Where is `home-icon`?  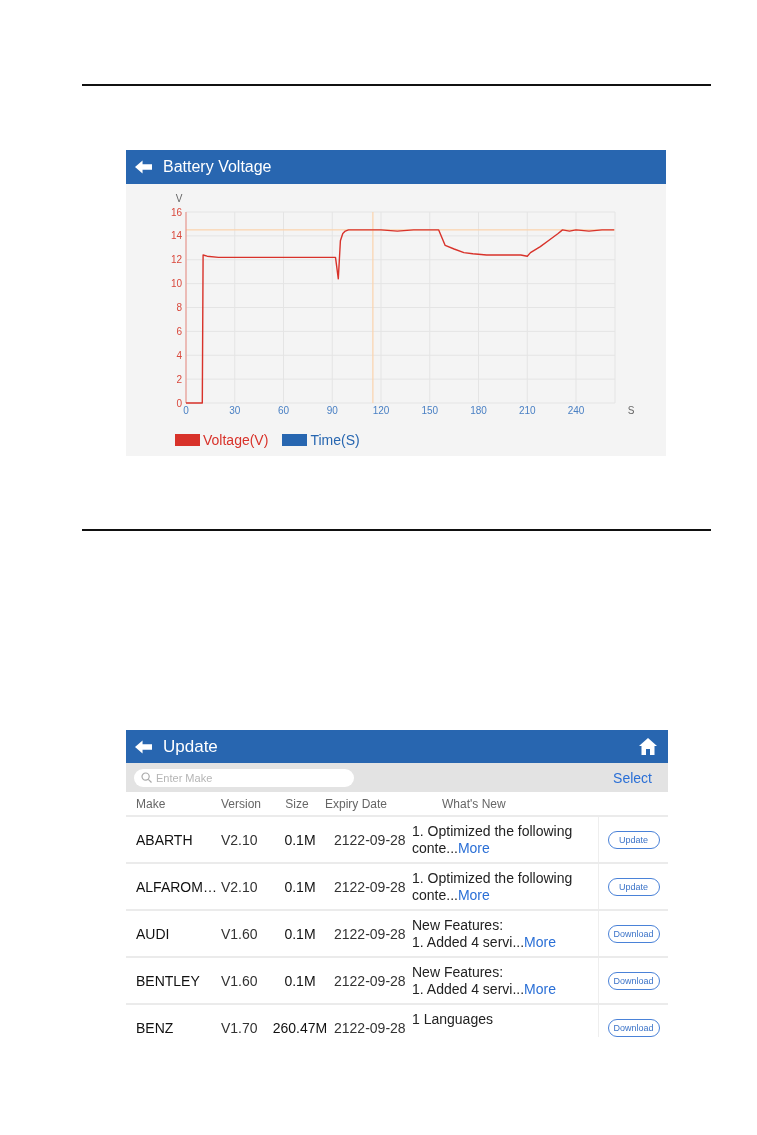
home-icon is located at coordinates (648, 746).